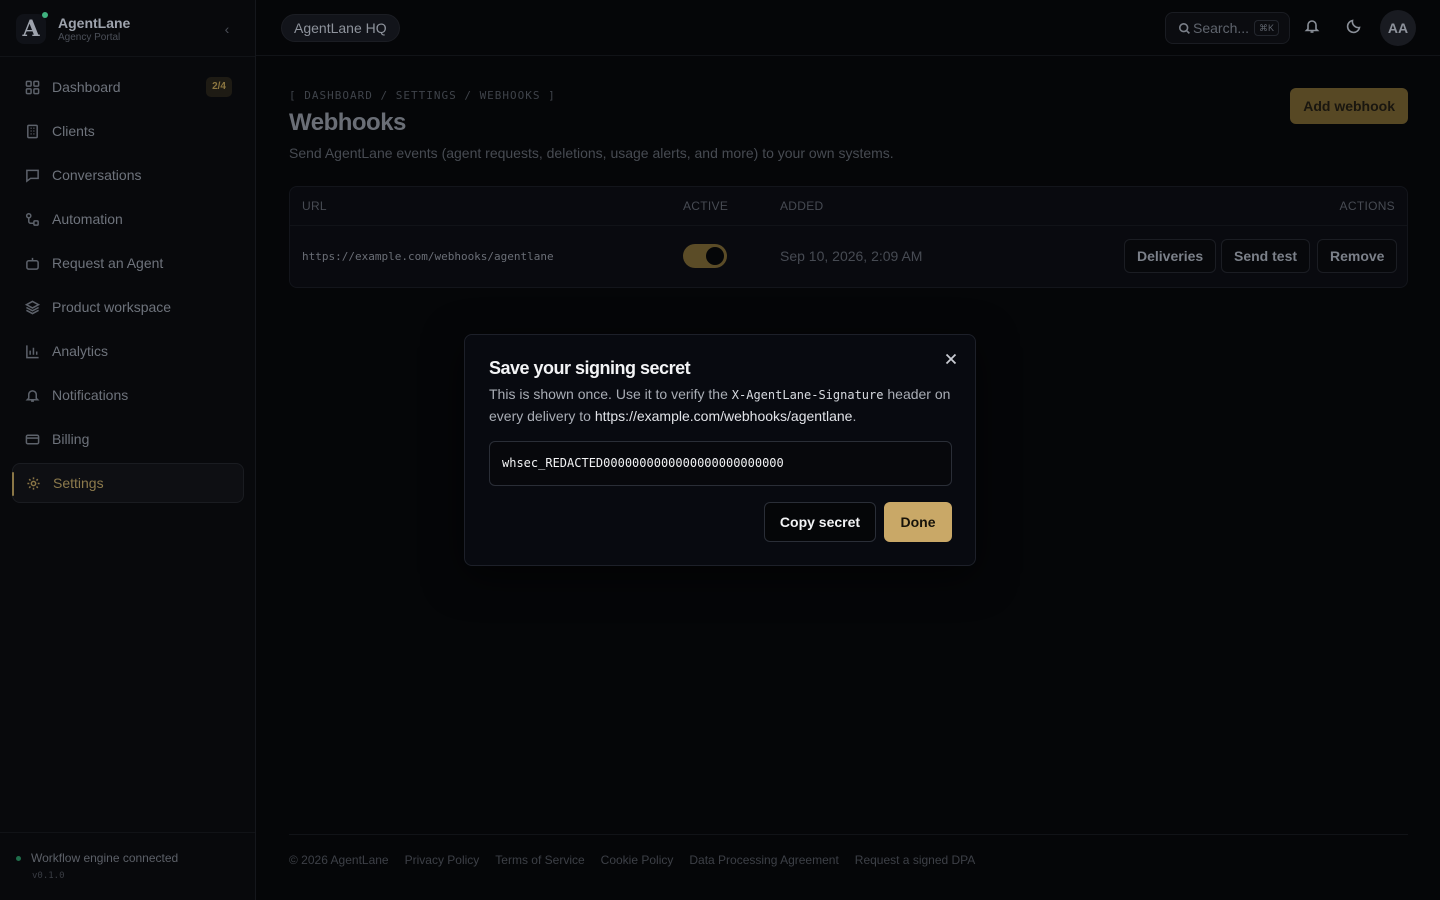 The width and height of the screenshot is (1440, 900). Describe the element at coordinates (1398, 28) in the screenshot. I see `avatar: AA` at that location.